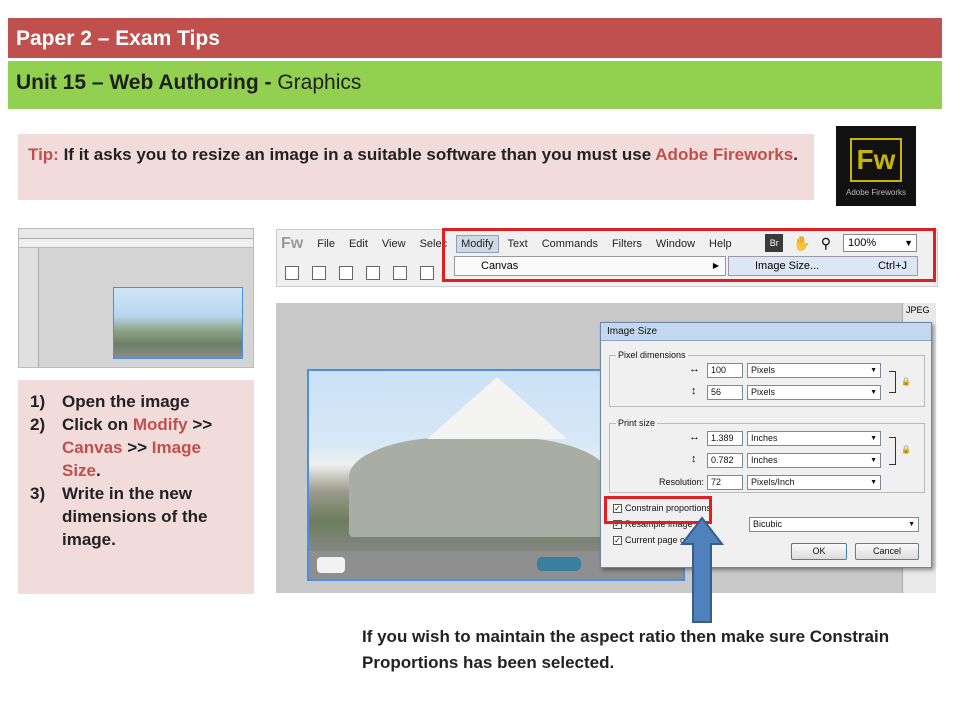 Image resolution: width=960 pixels, height=720 pixels. Describe the element at coordinates (918, 310) in the screenshot. I see `side-panel-label: JPEG` at that location.